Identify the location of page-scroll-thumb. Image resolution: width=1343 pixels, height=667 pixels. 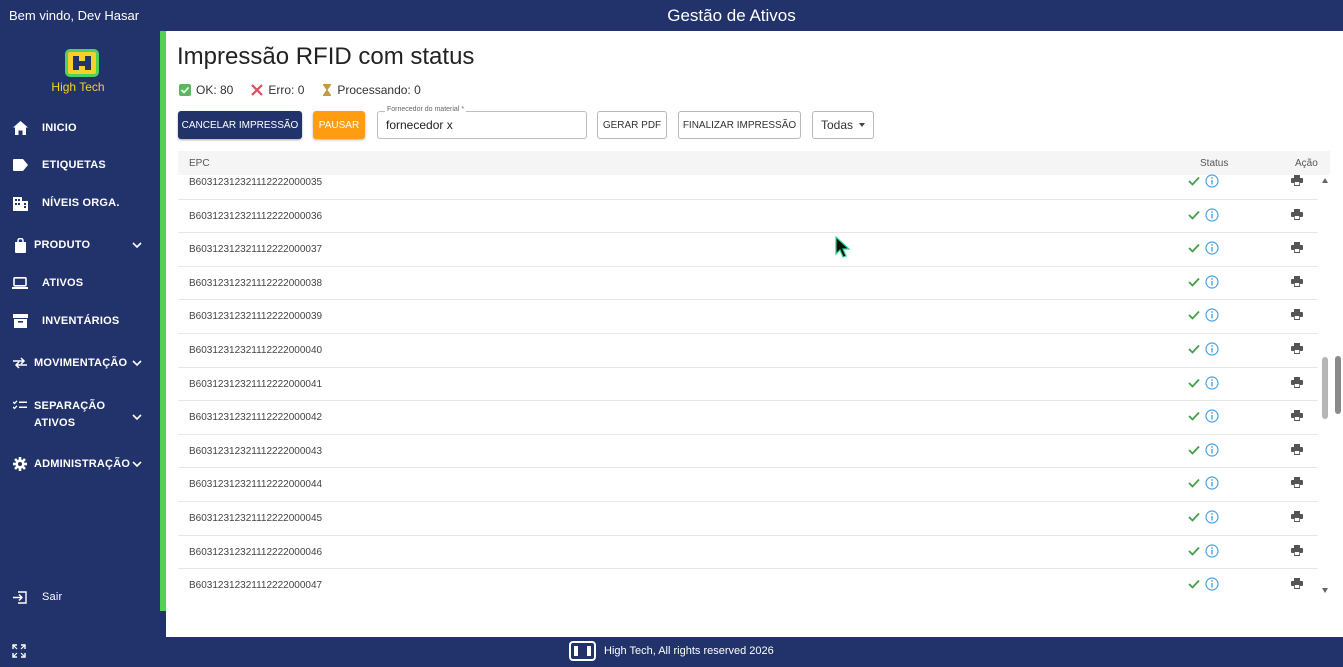
(1338, 385).